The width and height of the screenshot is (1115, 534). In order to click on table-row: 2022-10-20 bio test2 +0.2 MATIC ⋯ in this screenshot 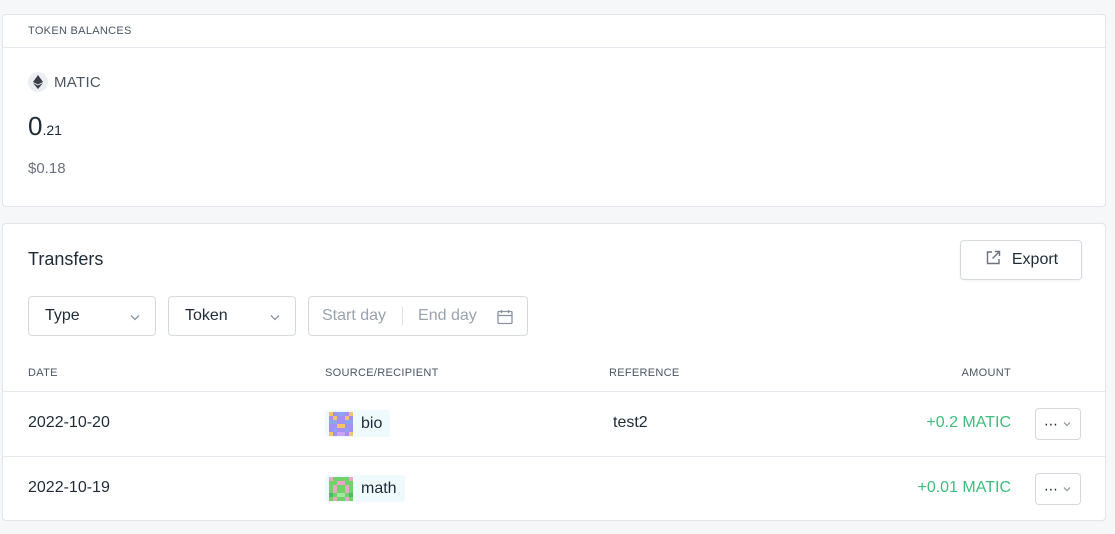, I will do `click(554, 424)`.